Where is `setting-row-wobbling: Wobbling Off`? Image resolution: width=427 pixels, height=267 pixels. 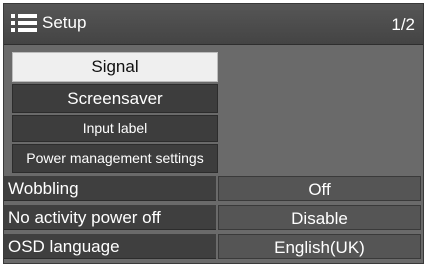 setting-row-wobbling: Wobbling Off is located at coordinates (213, 188).